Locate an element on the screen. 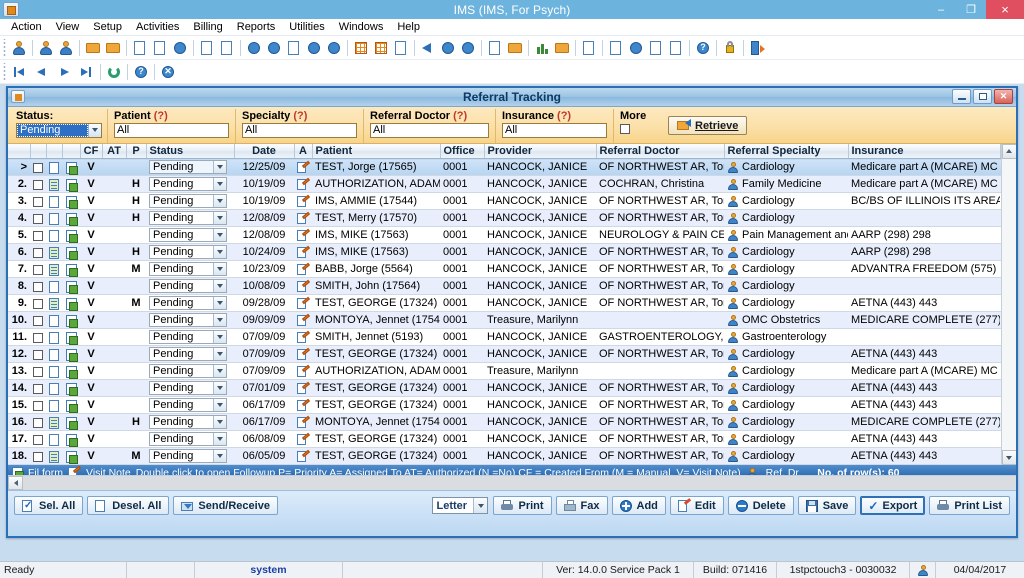 This screenshot has width=1024, height=578. cell-patient: TEST, GEORGE (17324) is located at coordinates (376, 405).